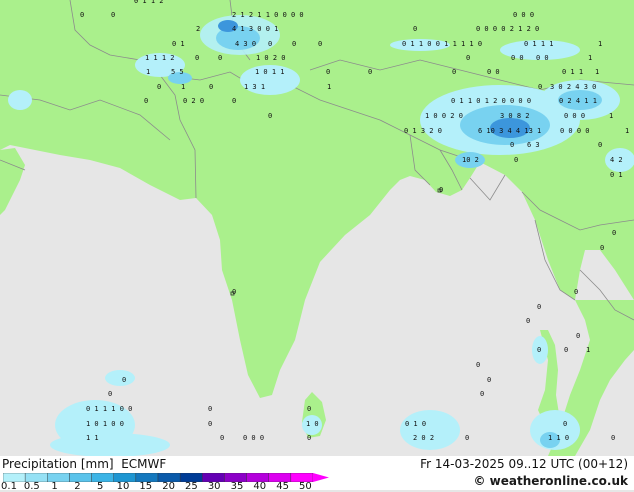  What do you see at coordinates (105, 424) in the screenshot?
I see `precip-value-label: 1 0 1 0 0` at bounding box center [105, 424].